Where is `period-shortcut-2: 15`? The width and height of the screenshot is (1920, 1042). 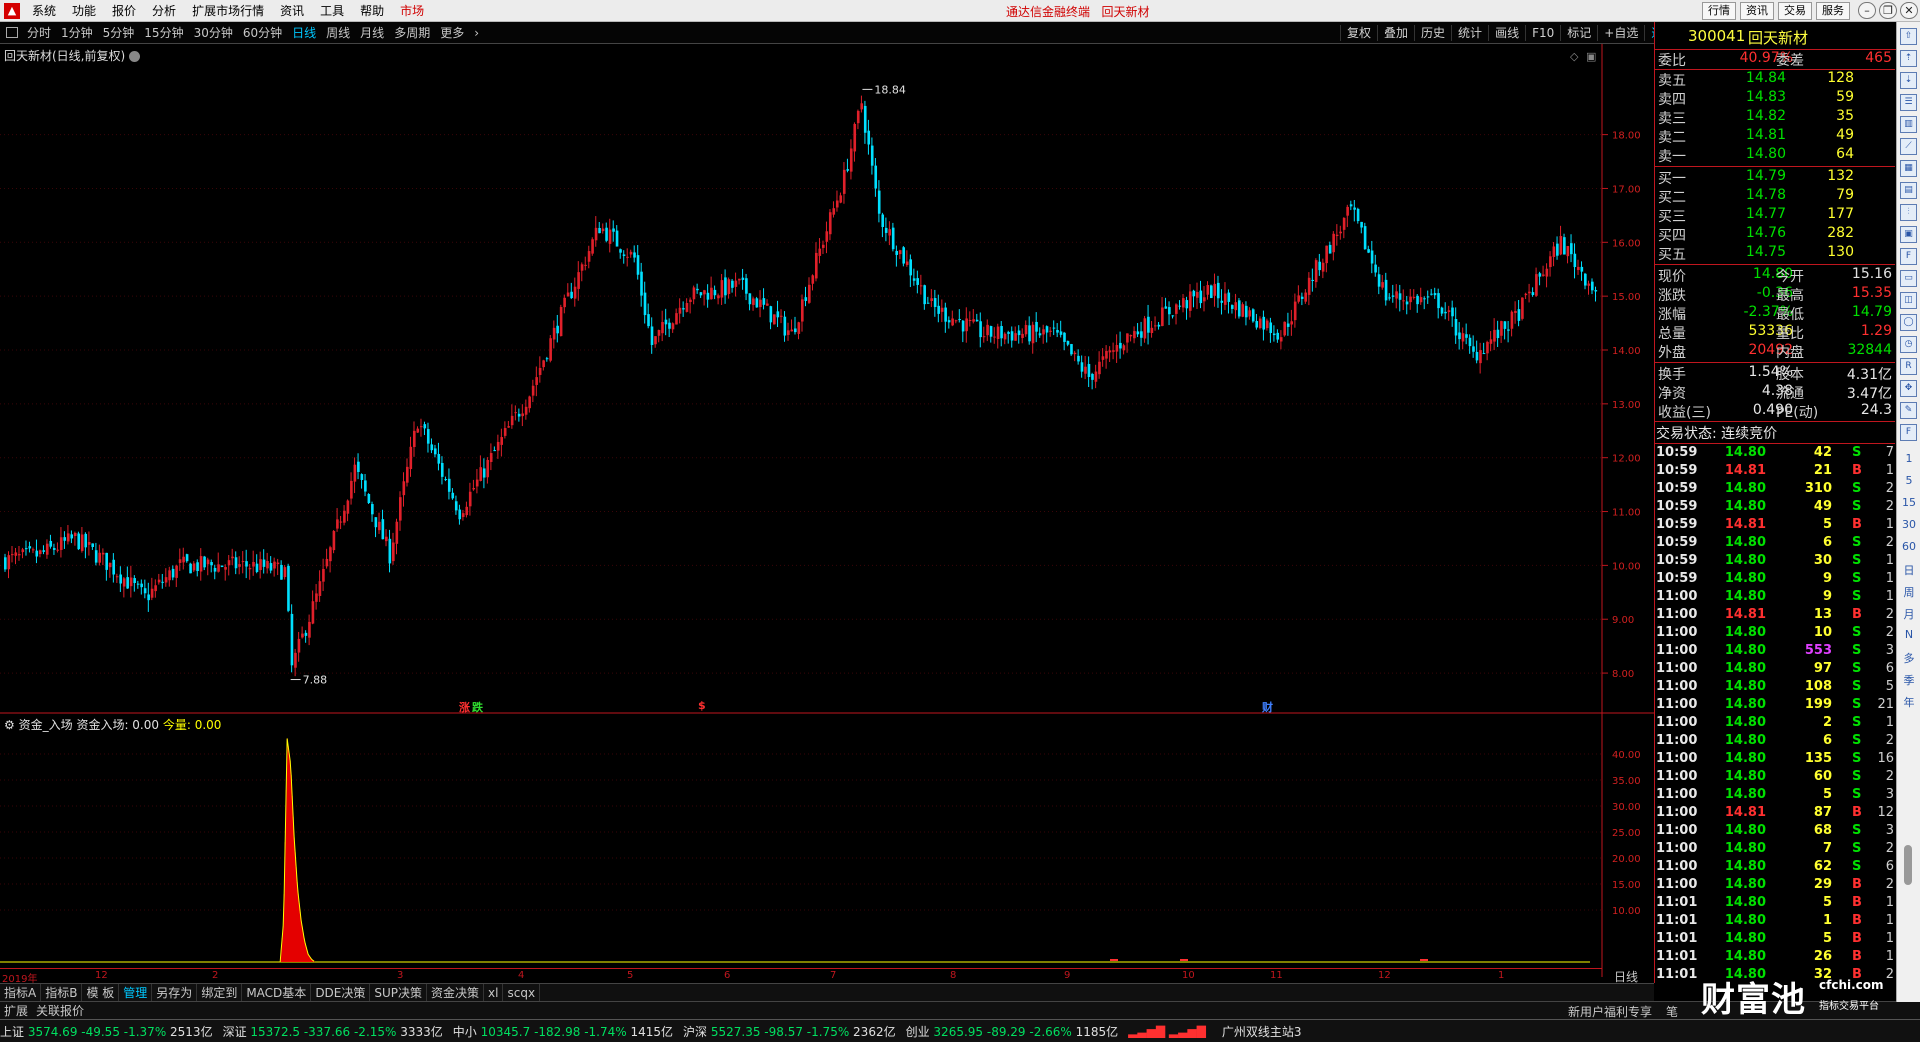
period-shortcut-2: 15 is located at coordinates (1908, 502).